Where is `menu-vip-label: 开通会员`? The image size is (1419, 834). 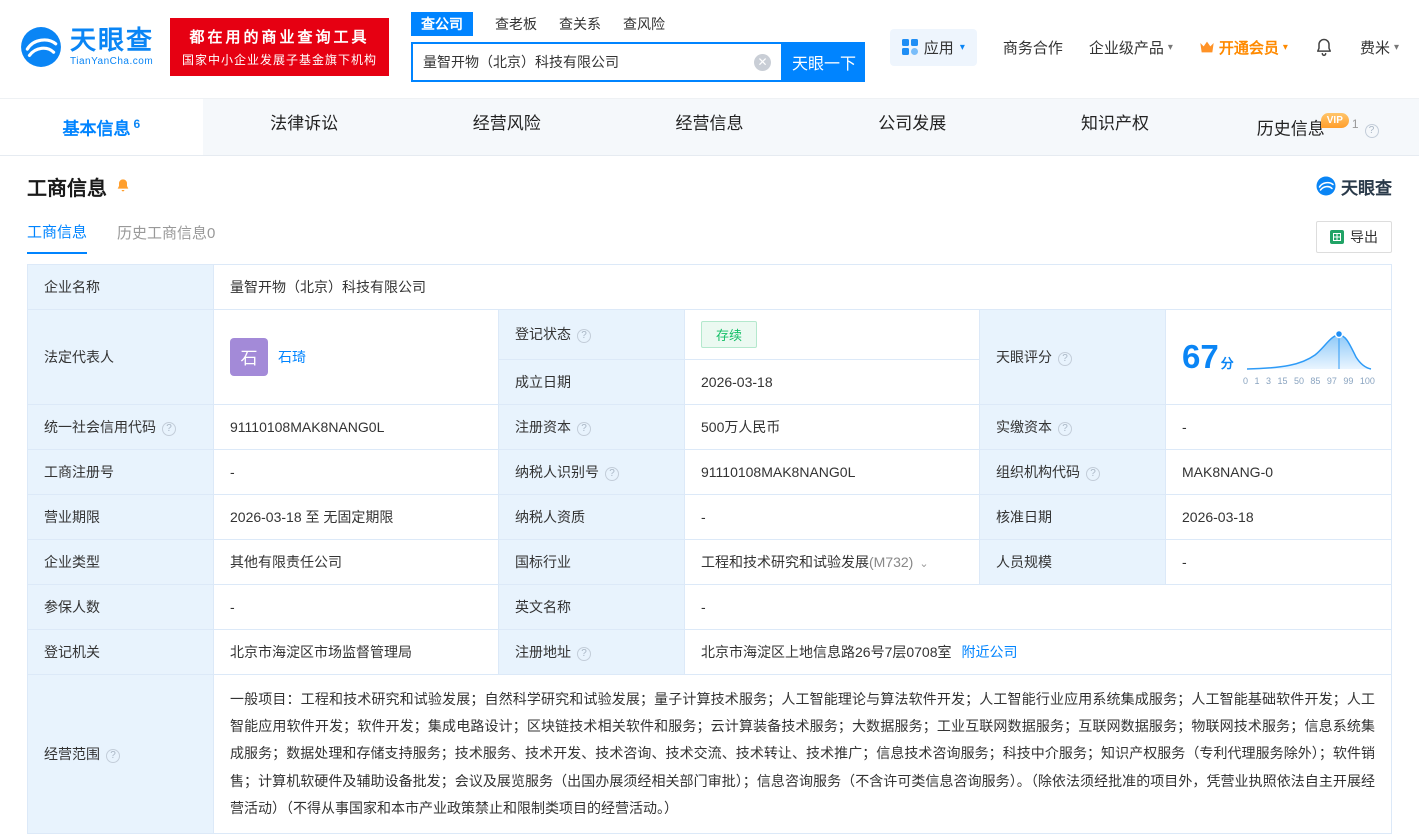 menu-vip-label: 开通会员 is located at coordinates (1248, 48).